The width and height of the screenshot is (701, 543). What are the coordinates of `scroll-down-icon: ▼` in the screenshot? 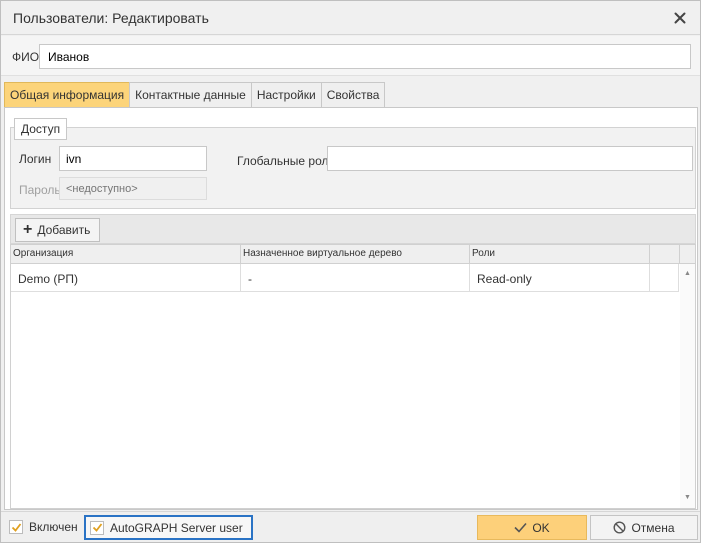 It's located at (687, 498).